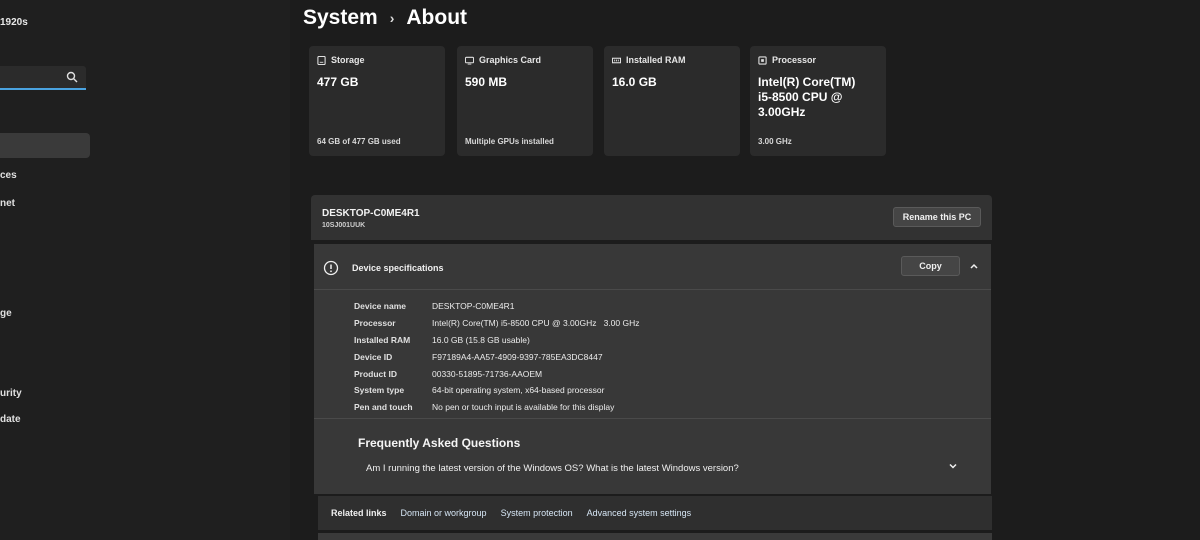 The height and width of the screenshot is (540, 1200). Describe the element at coordinates (775, 141) in the screenshot. I see `card-subtext: 3.00 GHz` at that location.